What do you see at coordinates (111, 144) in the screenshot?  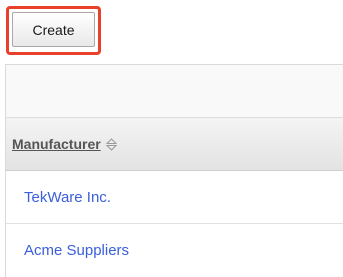 I see `sort-arrows-icon` at bounding box center [111, 144].